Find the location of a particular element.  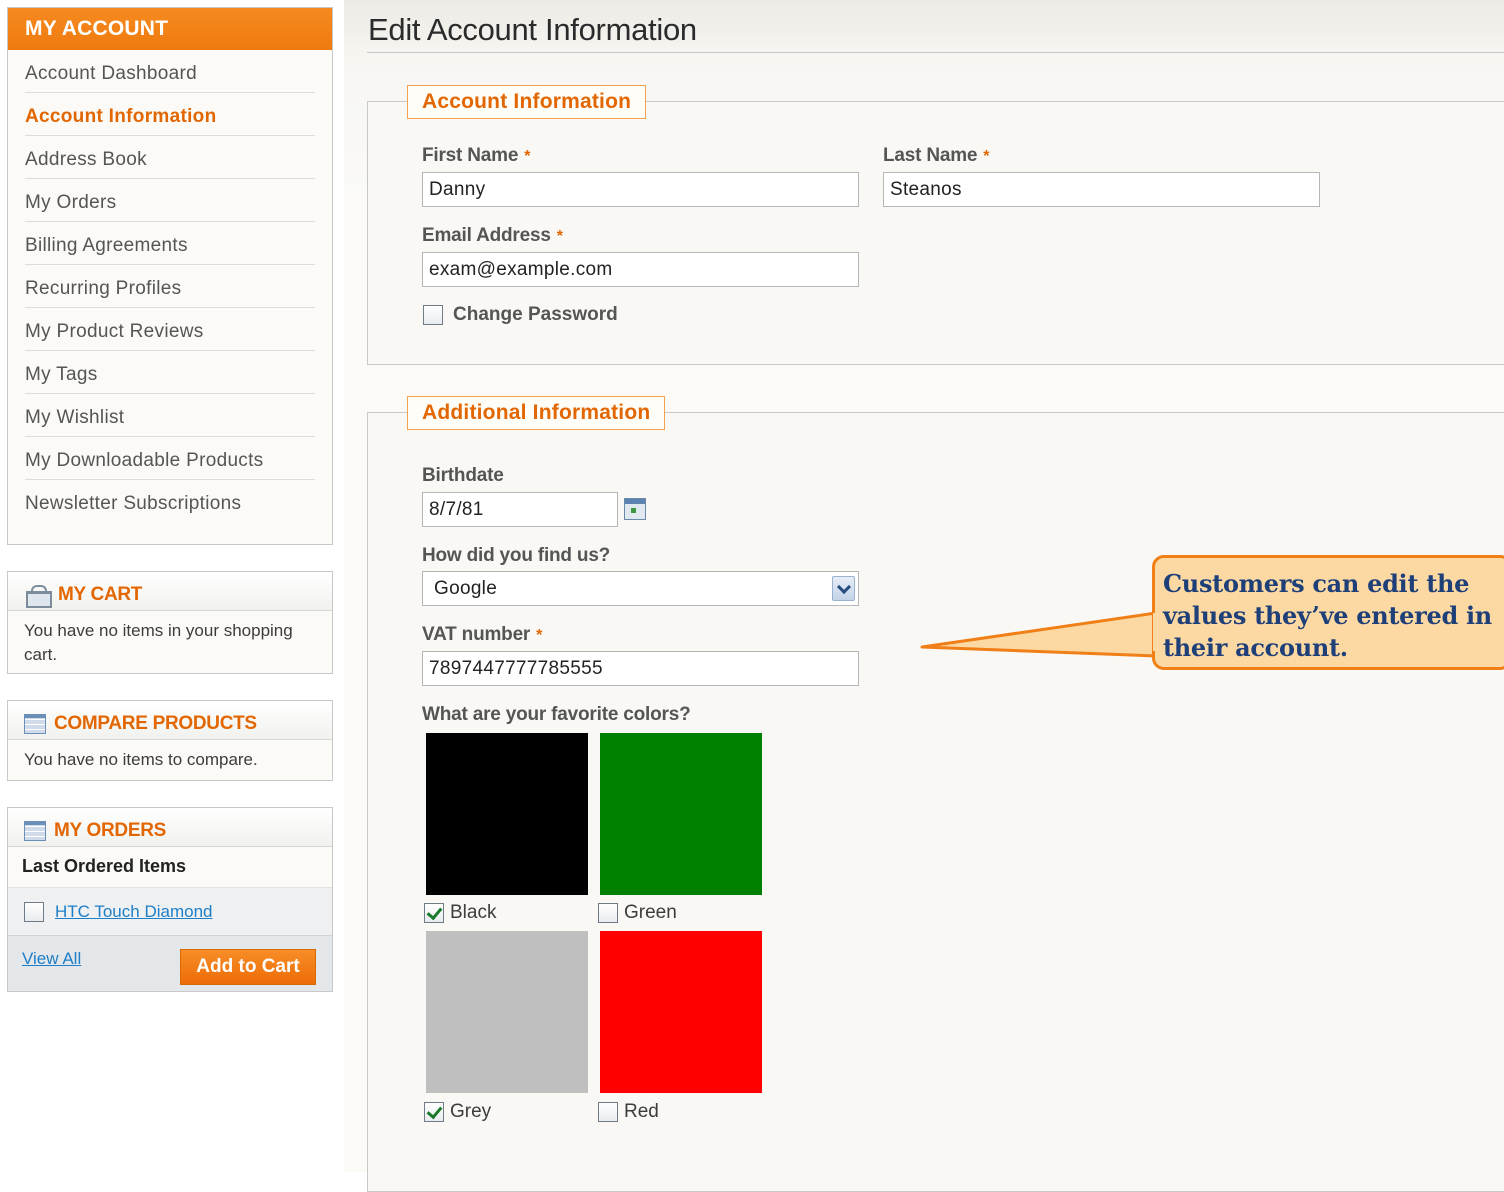

my-cart-title: MY CART is located at coordinates (100, 594).